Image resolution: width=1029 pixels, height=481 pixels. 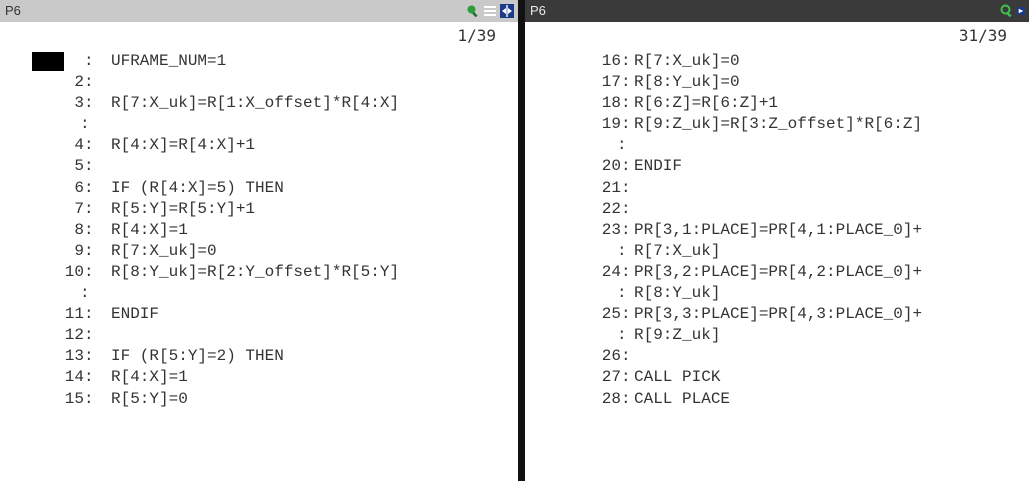 What do you see at coordinates (259, 166) in the screenshot?
I see `code-line: 5:` at bounding box center [259, 166].